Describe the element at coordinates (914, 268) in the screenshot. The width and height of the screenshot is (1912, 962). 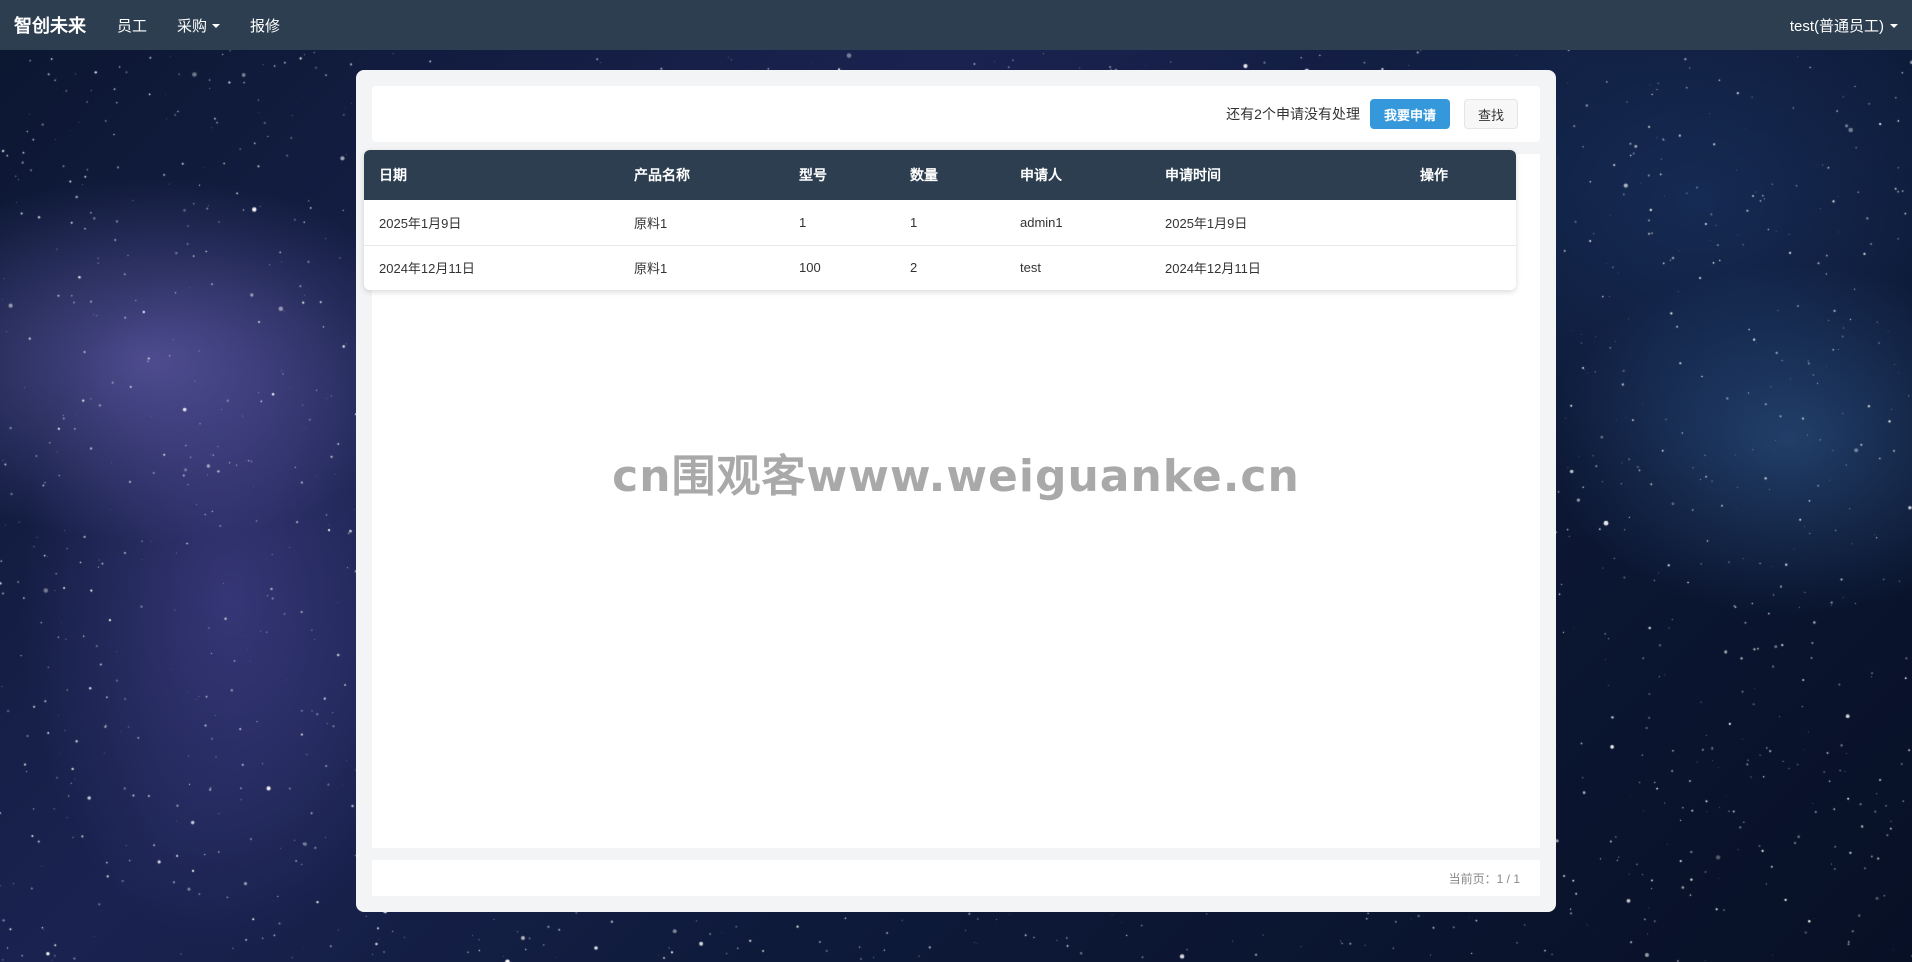
I see `cell-quantity: 2` at that location.